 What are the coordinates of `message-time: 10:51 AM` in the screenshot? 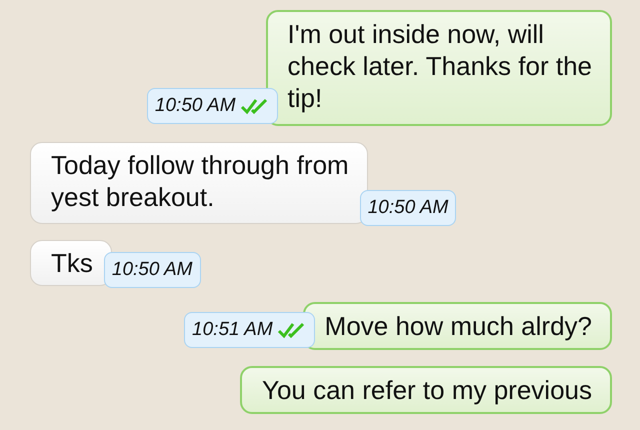 It's located at (249, 330).